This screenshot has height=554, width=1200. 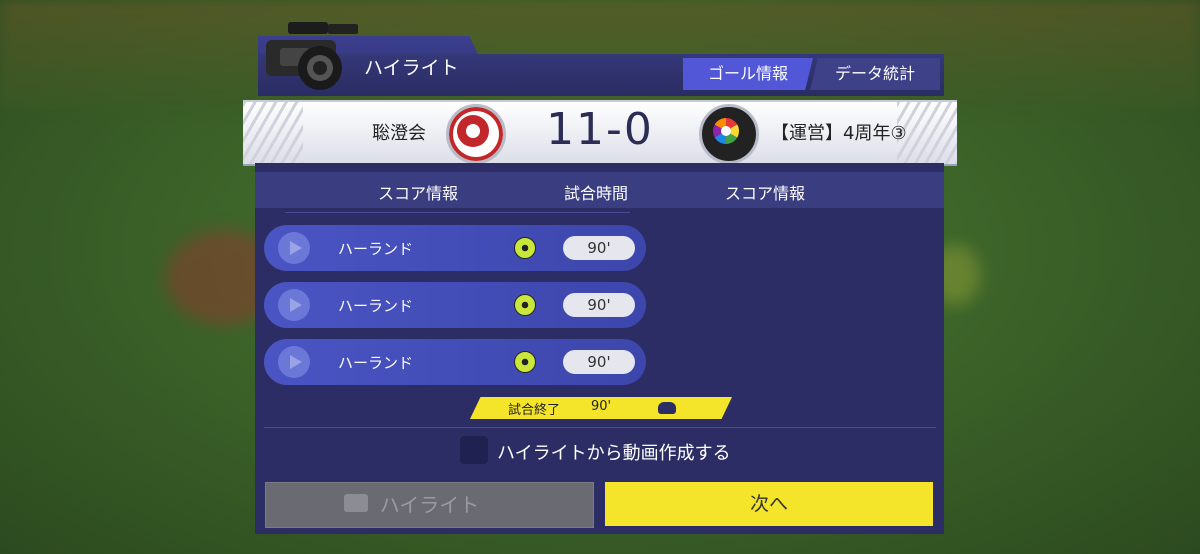 I want to click on tab-data-stats: データ統計, so click(x=875, y=74).